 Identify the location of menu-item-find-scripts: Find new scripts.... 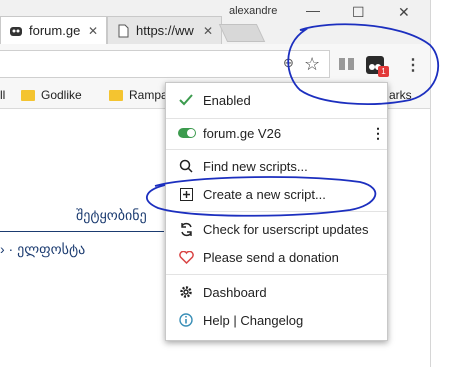
(276, 166).